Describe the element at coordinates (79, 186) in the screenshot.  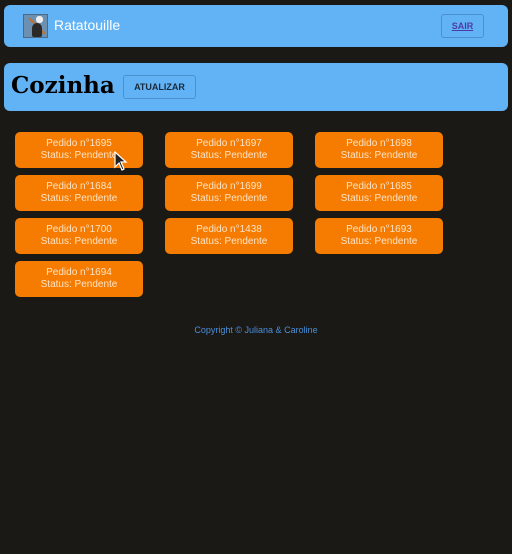
I see `order-number: Pedido n°1684` at that location.